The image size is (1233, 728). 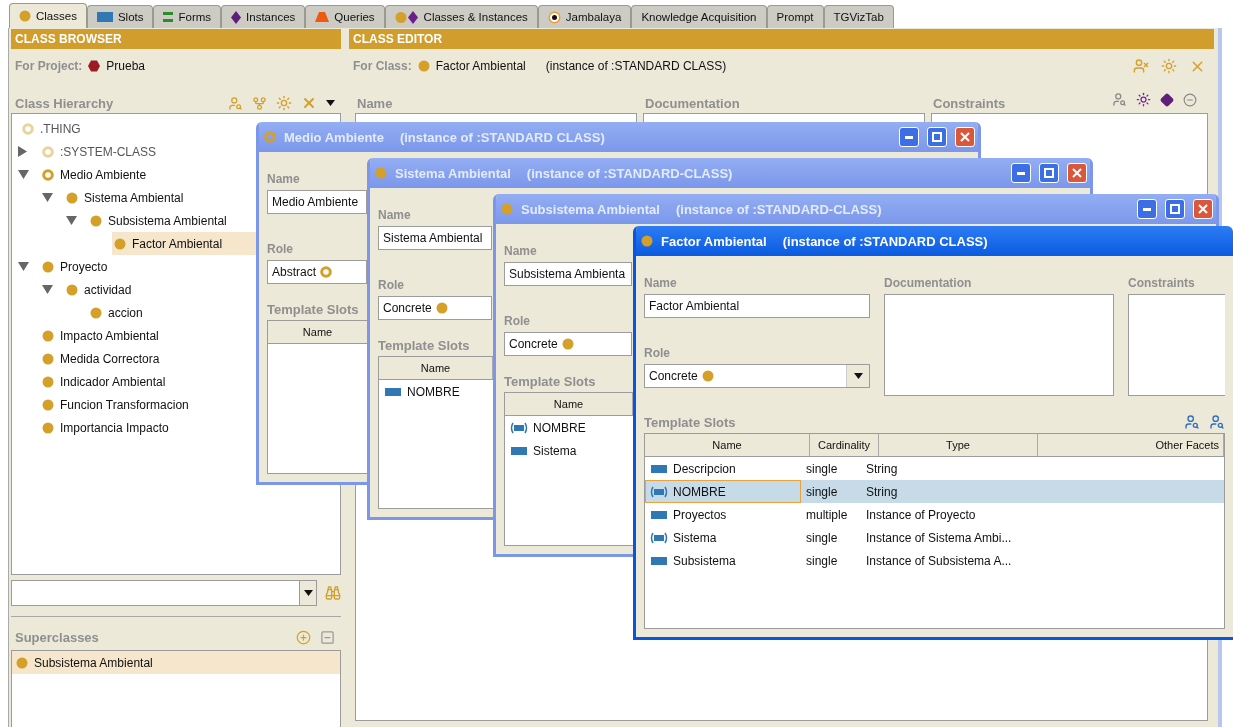 What do you see at coordinates (568, 274) in the screenshot?
I see `name-field: Subsistema Ambienta` at bounding box center [568, 274].